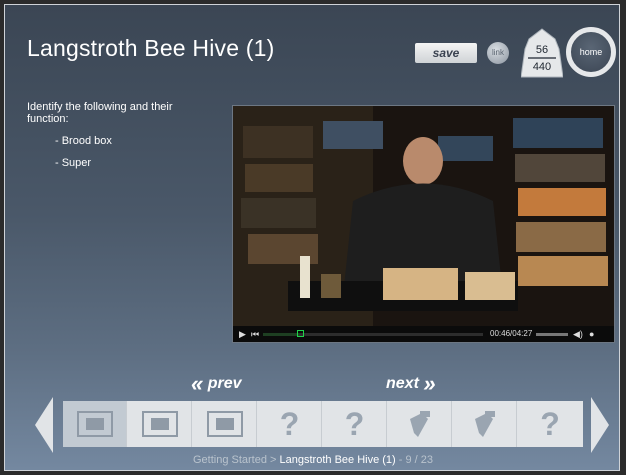 Image resolution: width=626 pixels, height=475 pixels. I want to click on link-button: link, so click(498, 53).